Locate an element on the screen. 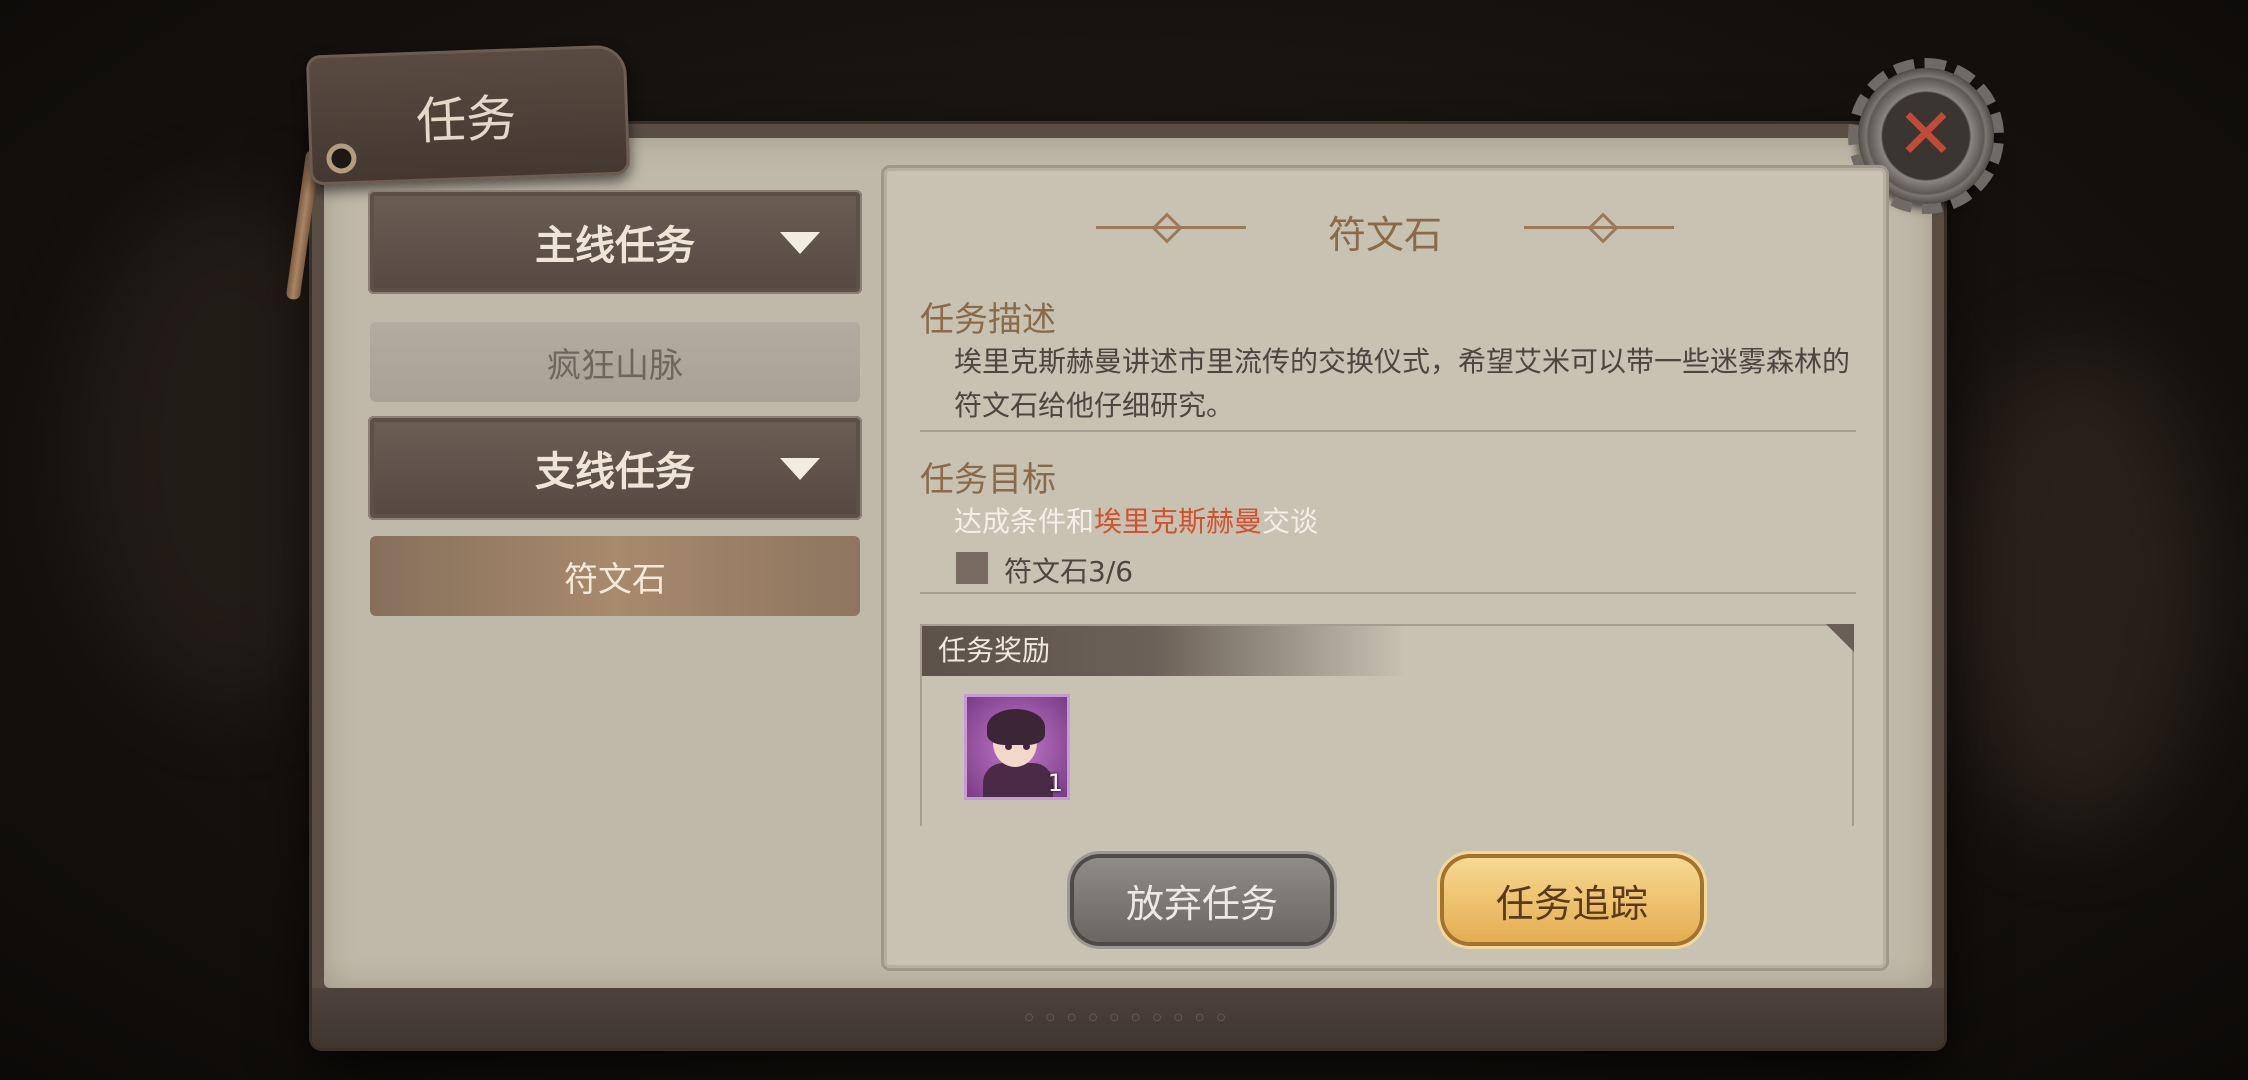 The width and height of the screenshot is (2248, 1080). track-quest-button: 任务追踪 is located at coordinates (1572, 900).